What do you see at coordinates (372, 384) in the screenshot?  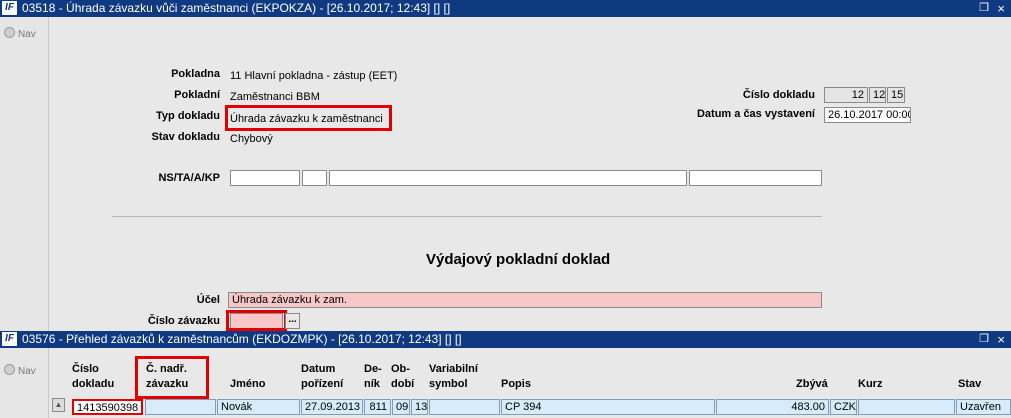 I see `col-header-line: ník` at bounding box center [372, 384].